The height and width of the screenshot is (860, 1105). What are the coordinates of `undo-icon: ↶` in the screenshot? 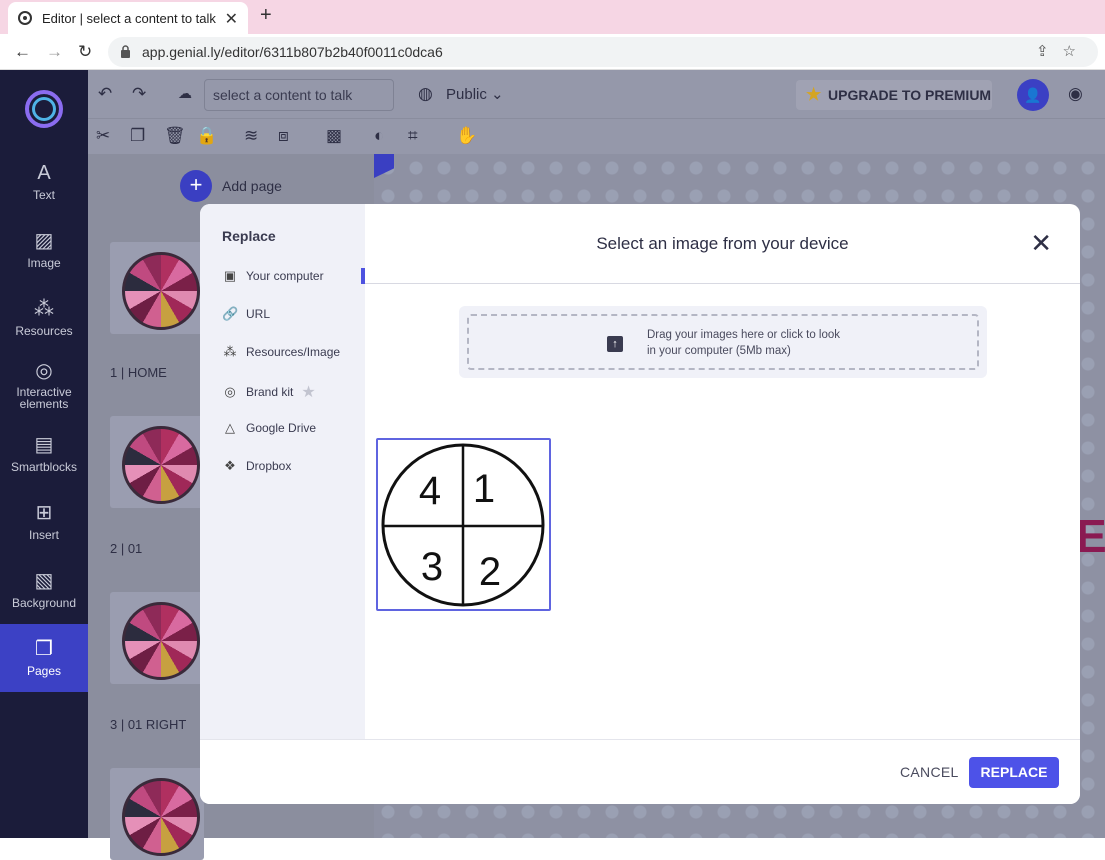 It's located at (105, 94).